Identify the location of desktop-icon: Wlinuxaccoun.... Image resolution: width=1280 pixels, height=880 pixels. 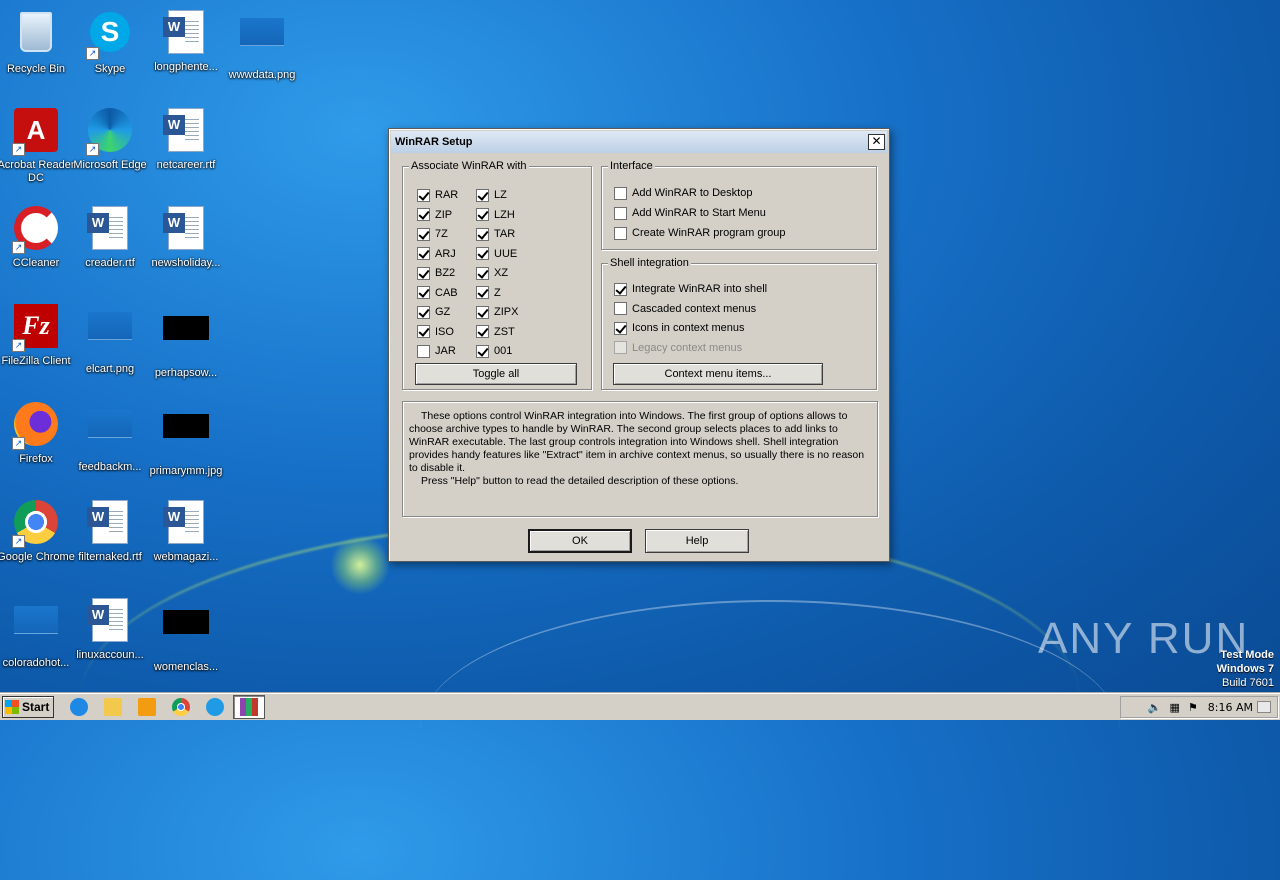
(110, 629).